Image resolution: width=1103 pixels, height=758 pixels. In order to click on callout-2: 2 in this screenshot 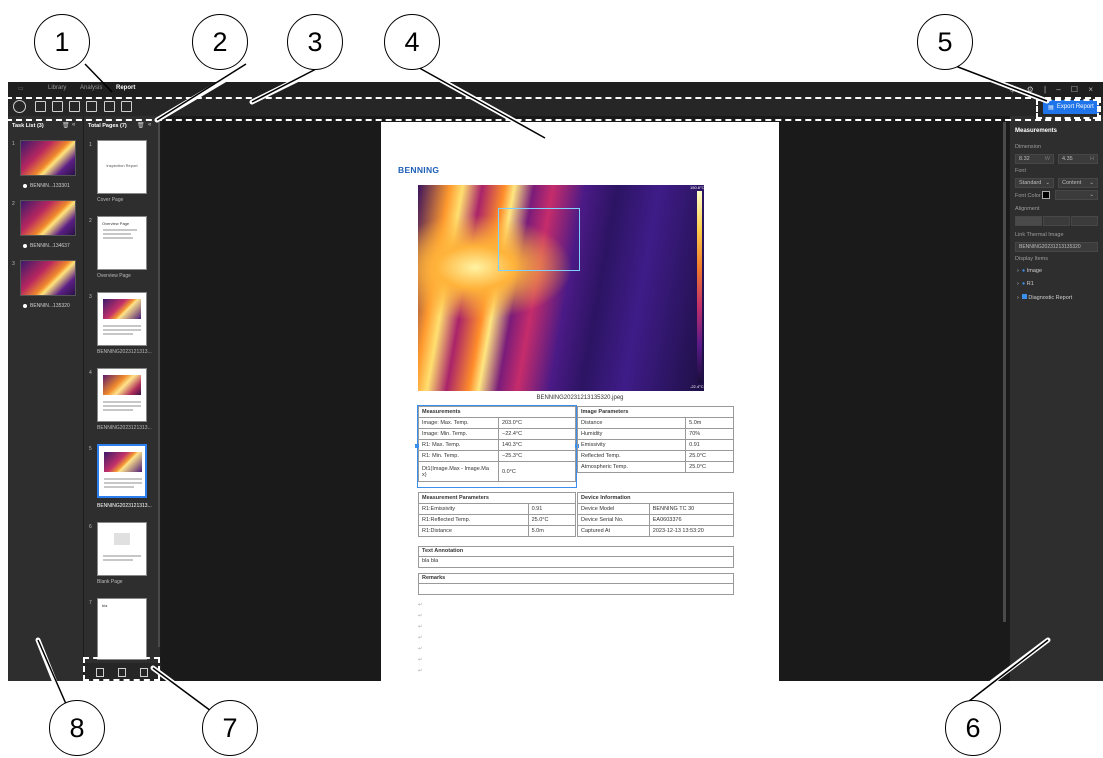, I will do `click(220, 42)`.